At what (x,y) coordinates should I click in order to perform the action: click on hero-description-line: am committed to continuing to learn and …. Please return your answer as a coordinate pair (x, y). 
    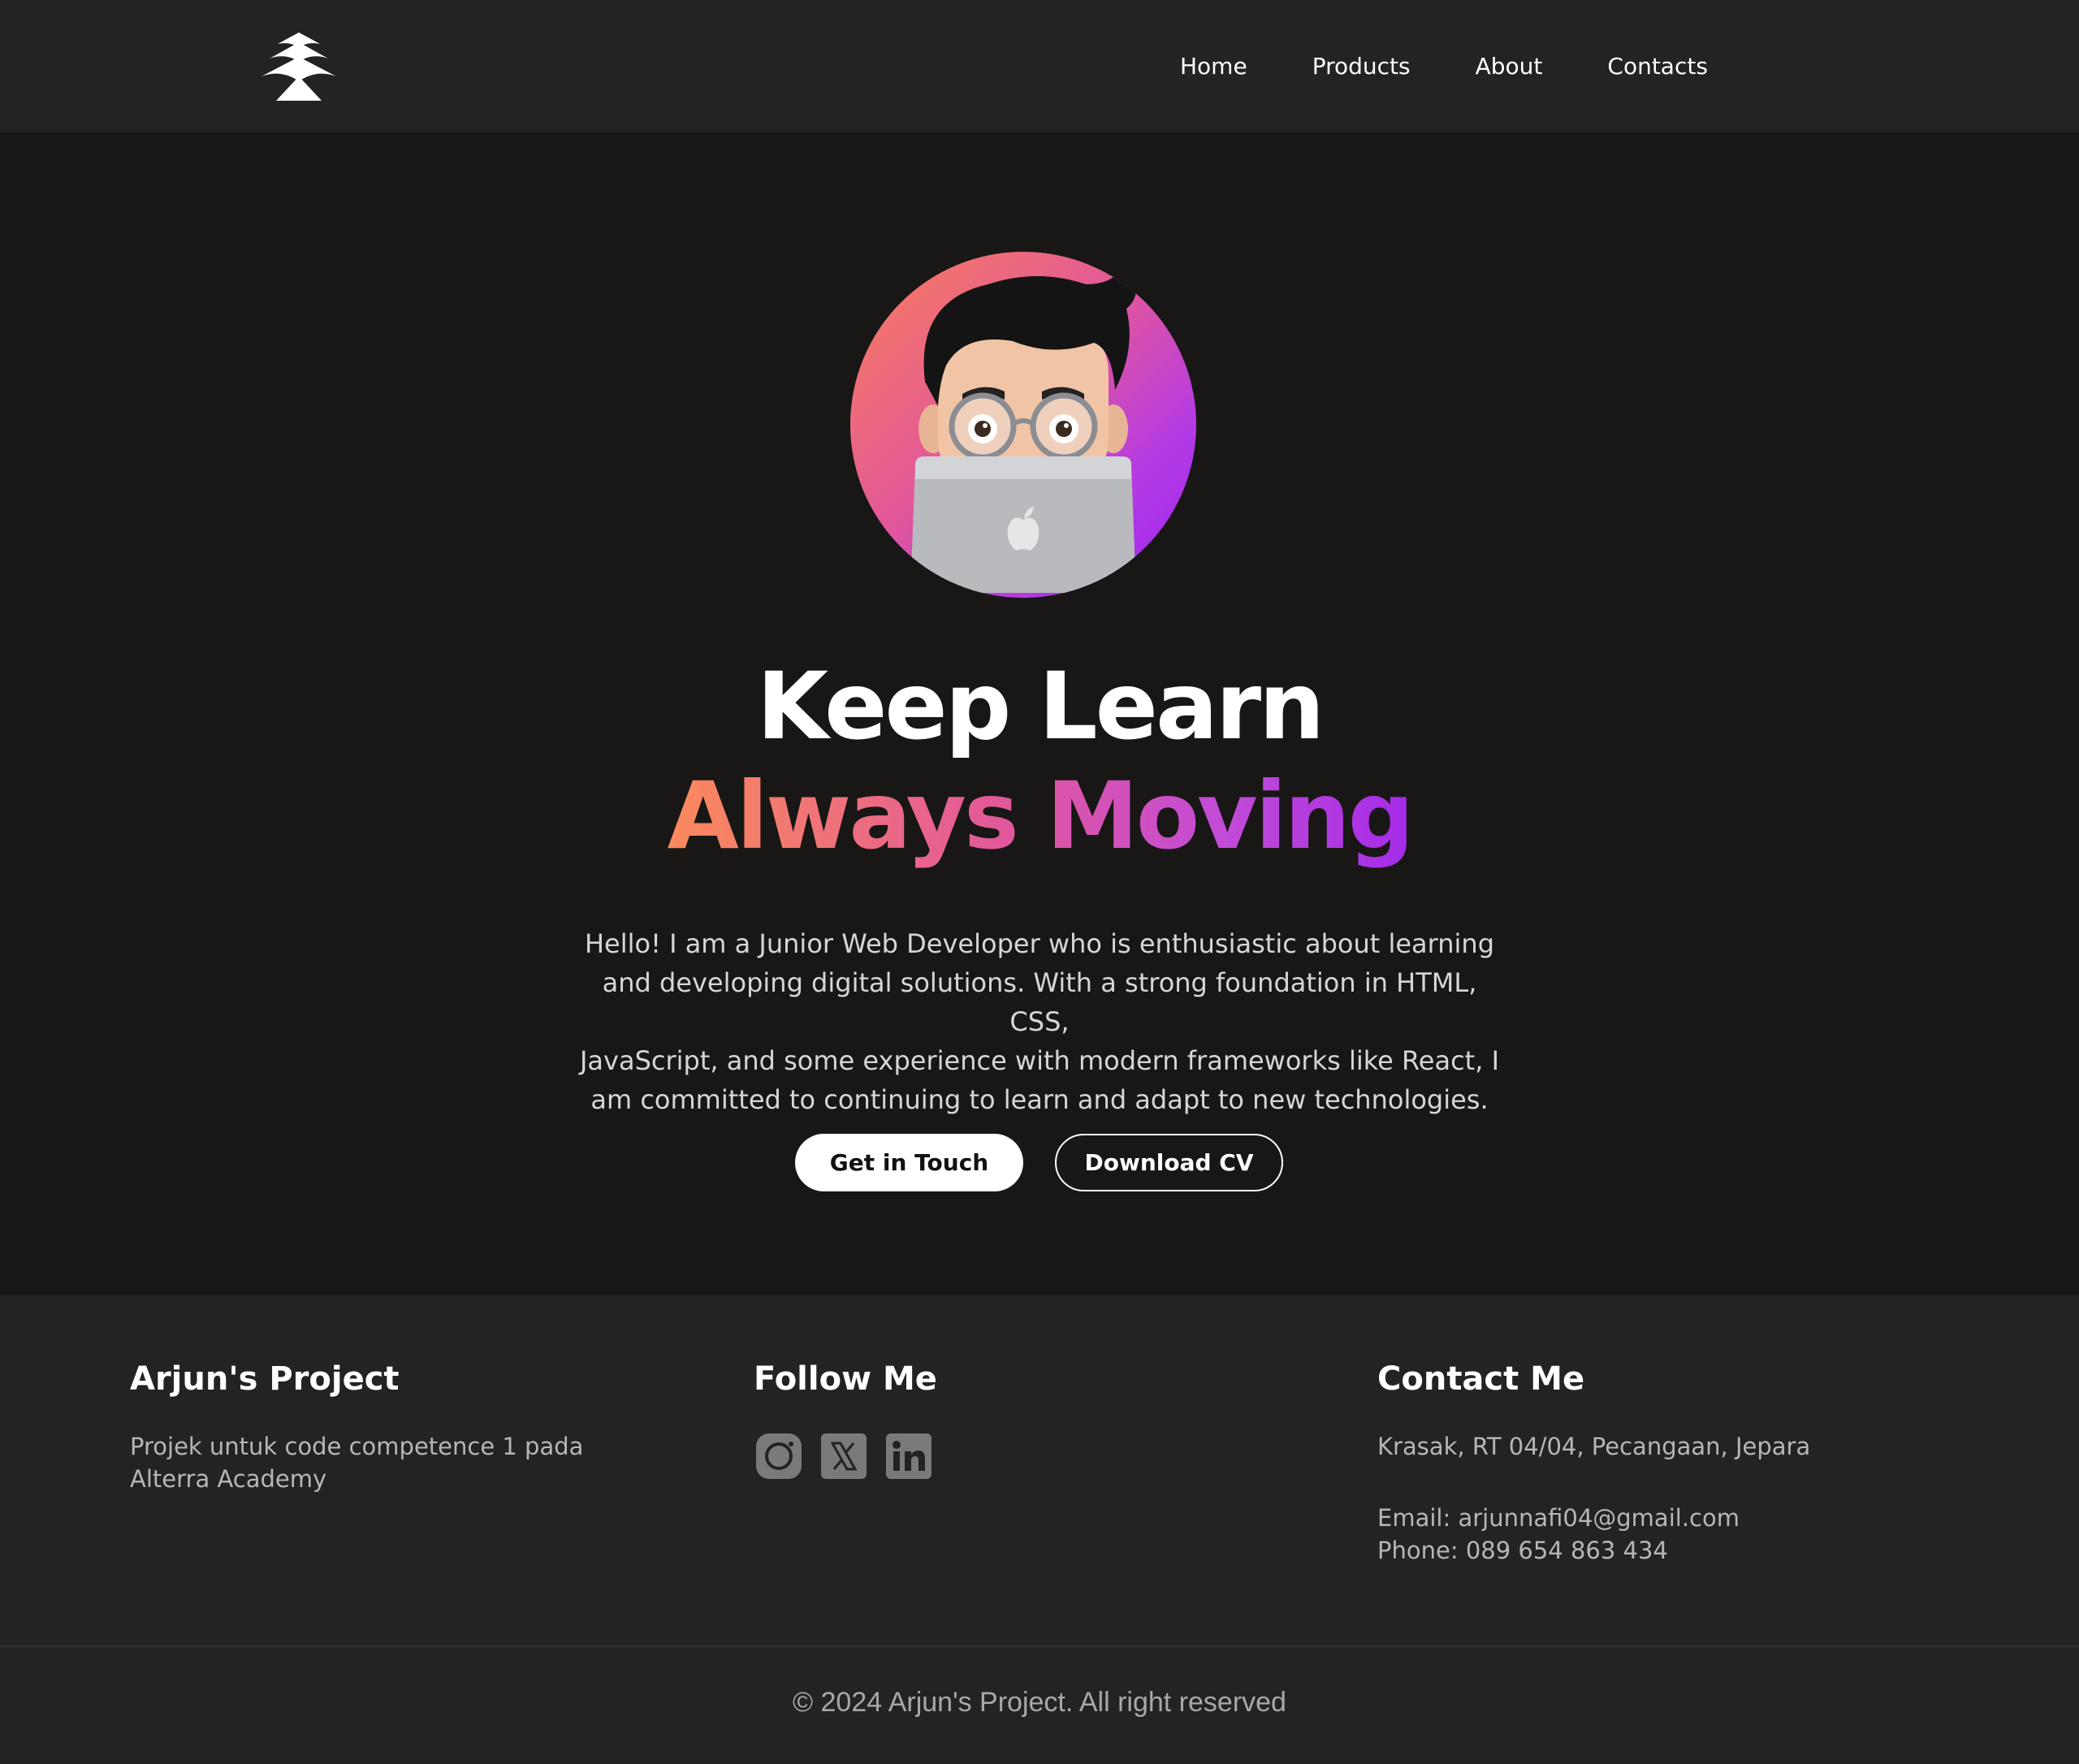
    Looking at the image, I should click on (1039, 1099).